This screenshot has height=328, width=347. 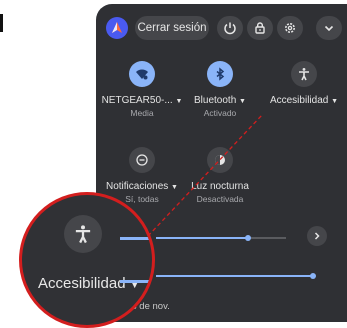 I want to click on lock-button, so click(x=260, y=28).